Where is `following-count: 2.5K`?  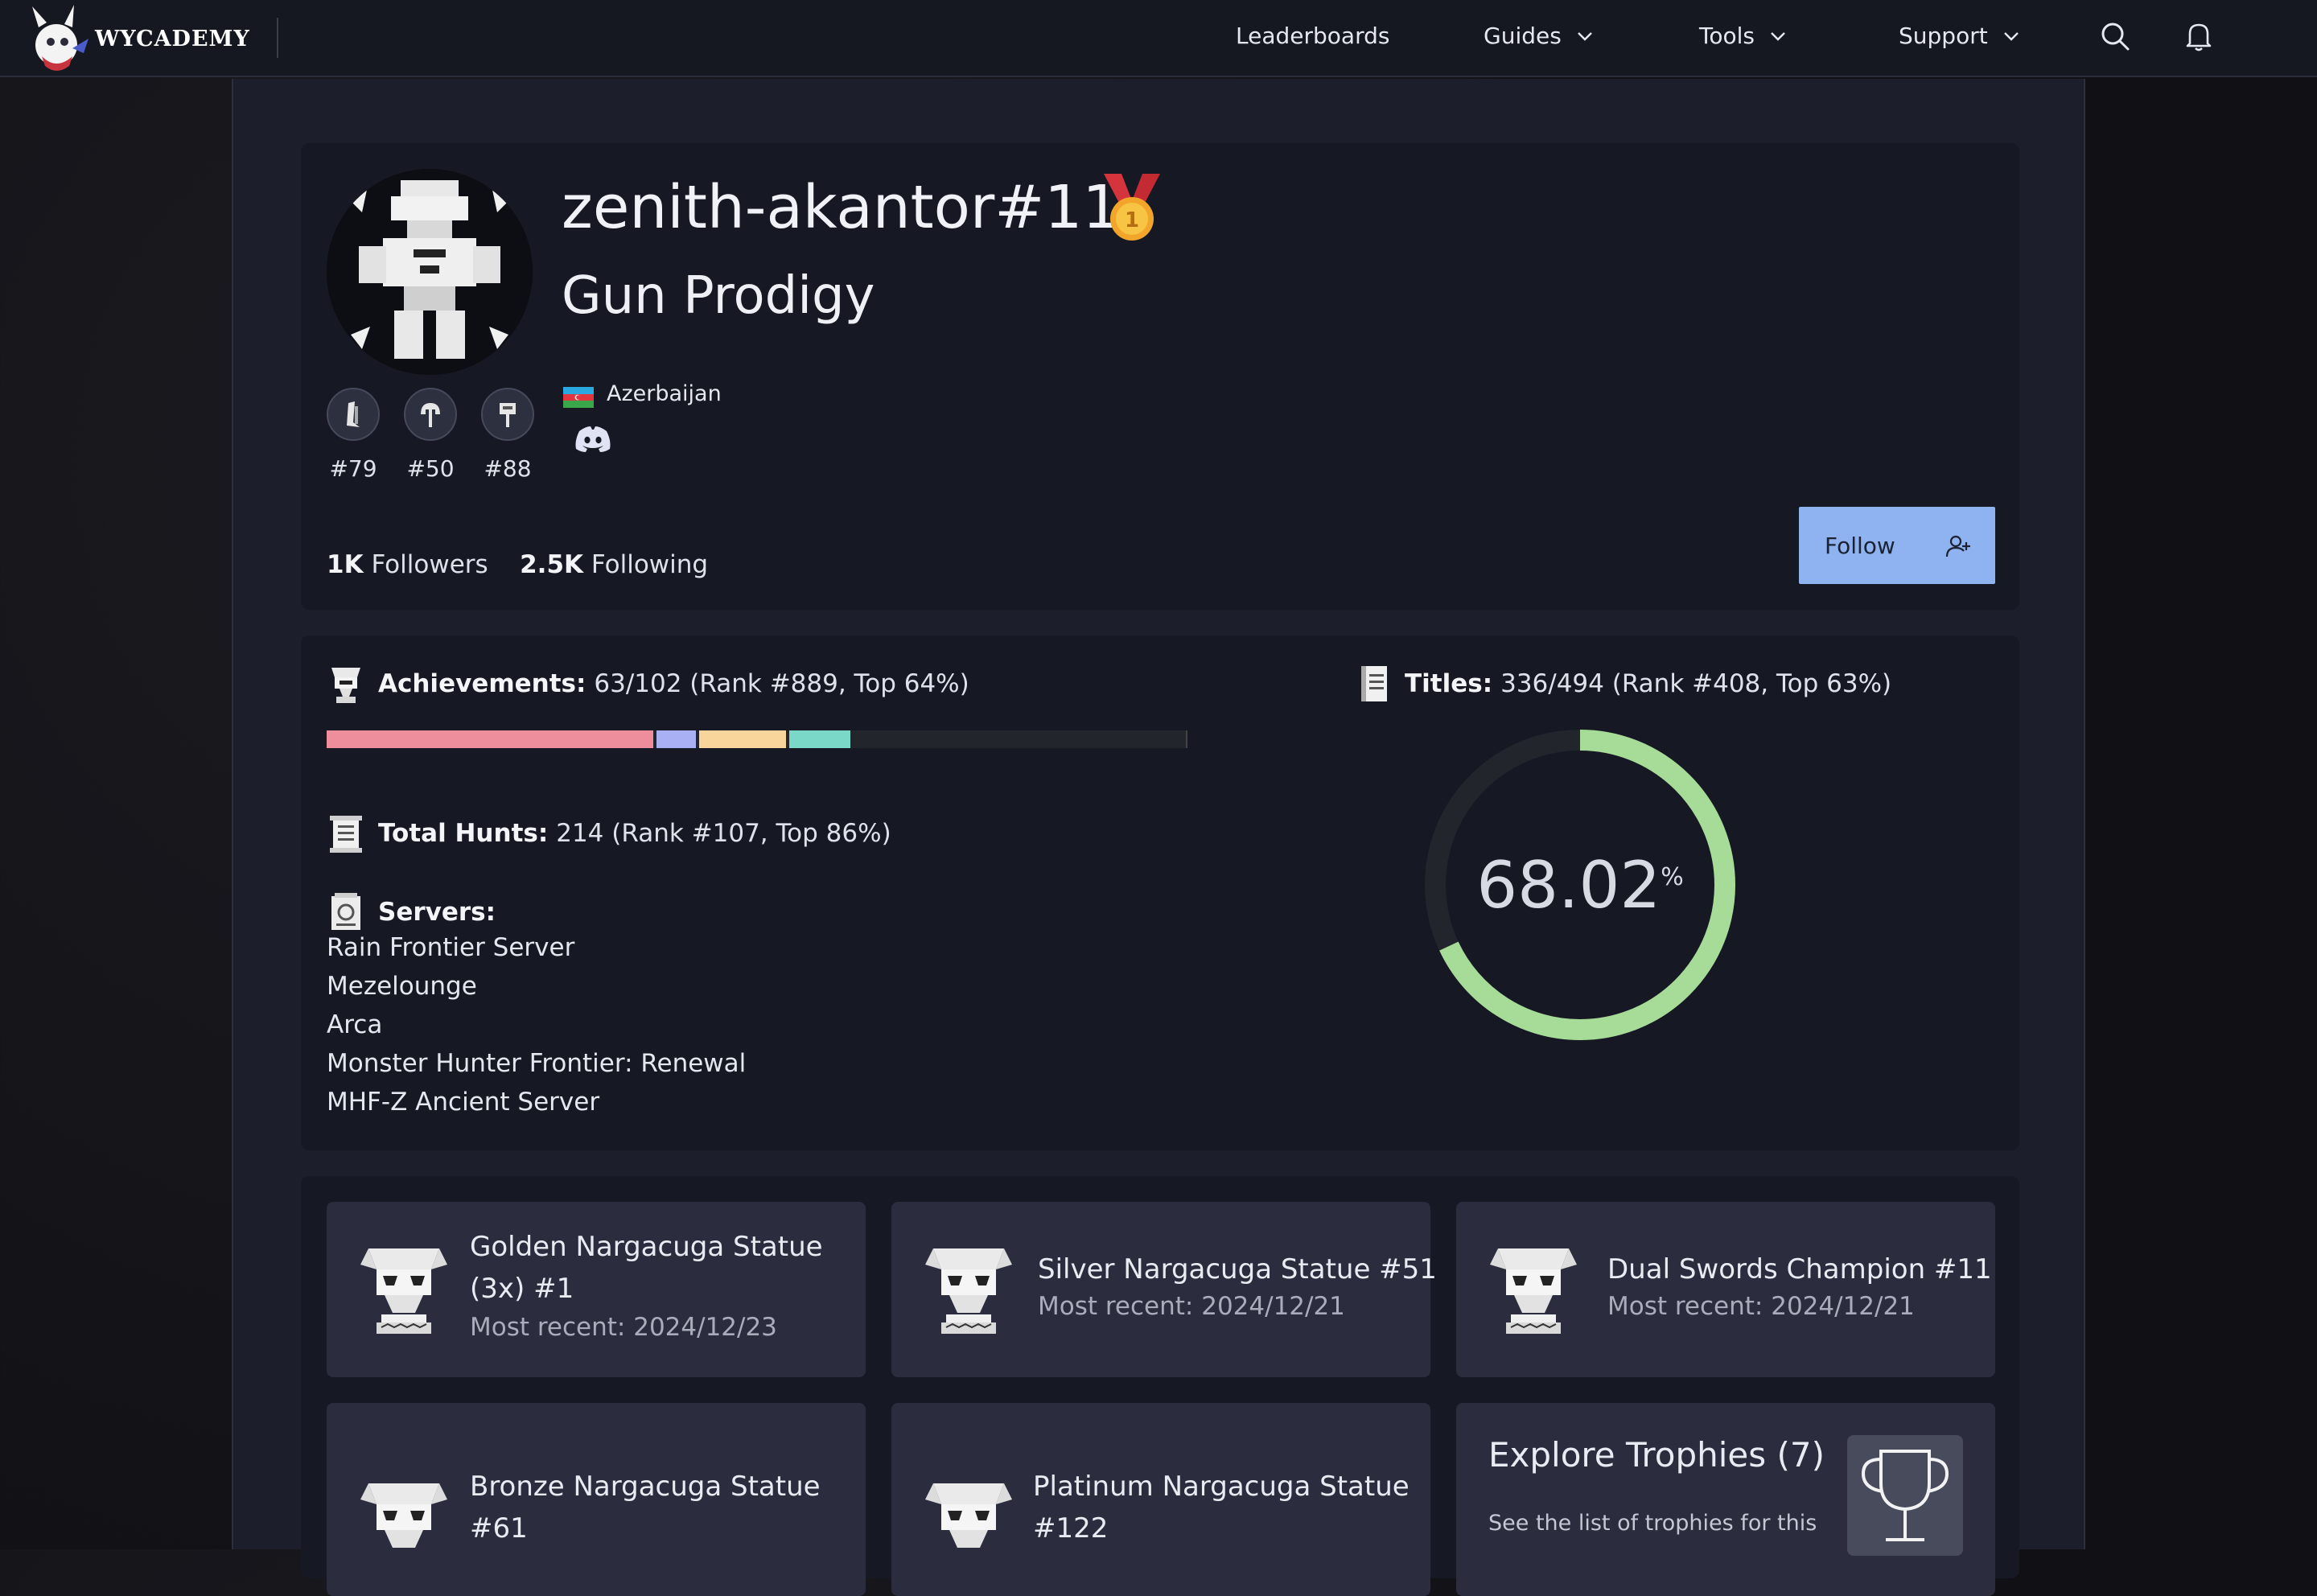
following-count: 2.5K is located at coordinates (552, 564).